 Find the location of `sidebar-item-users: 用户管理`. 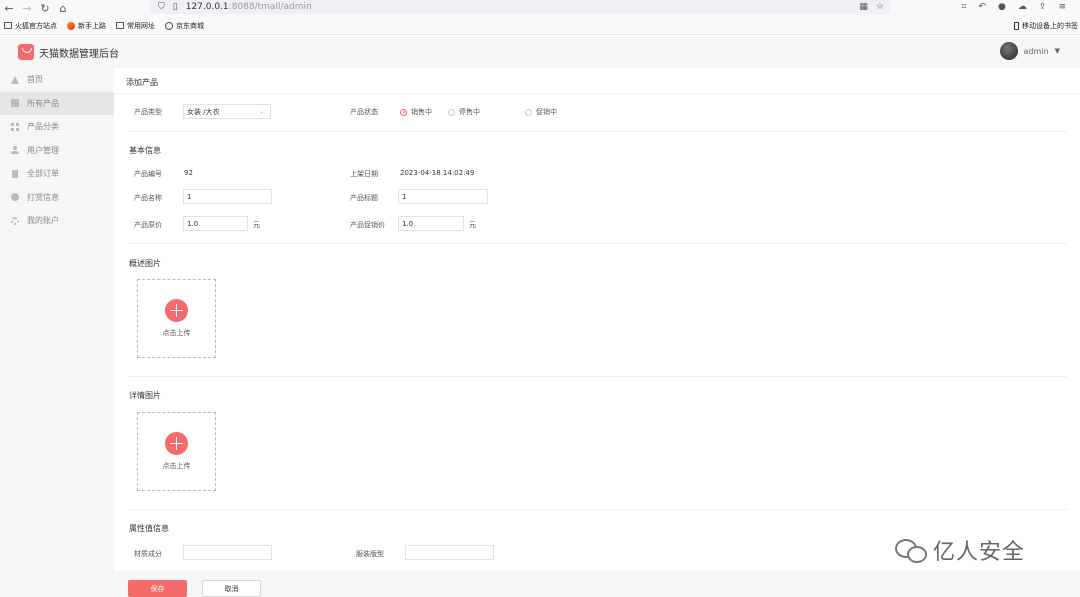

sidebar-item-users: 用户管理 is located at coordinates (57, 151).